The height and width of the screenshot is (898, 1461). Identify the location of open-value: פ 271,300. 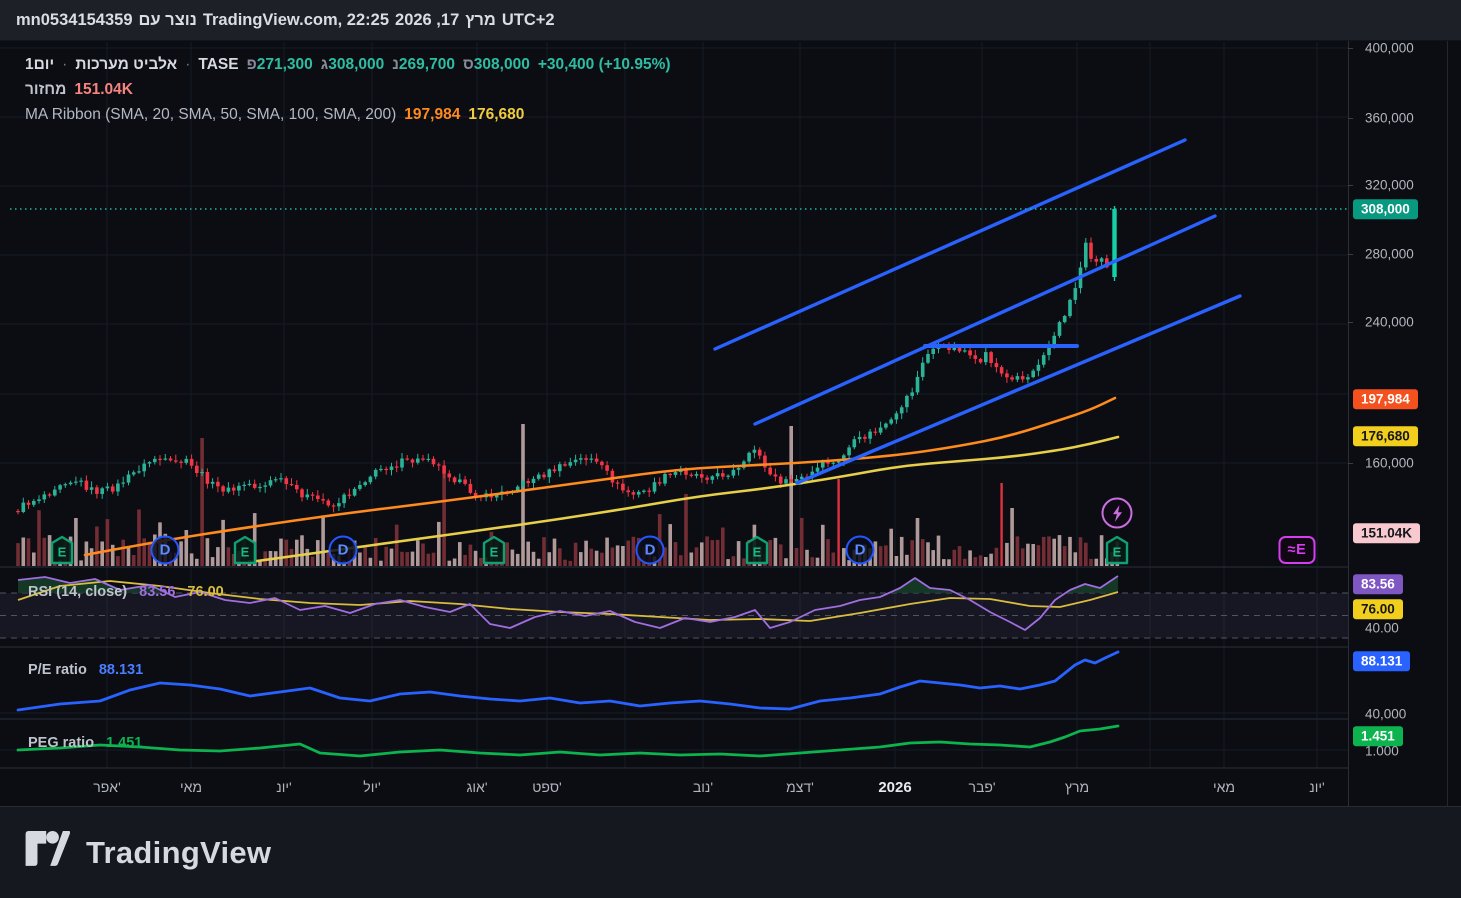
(279, 64).